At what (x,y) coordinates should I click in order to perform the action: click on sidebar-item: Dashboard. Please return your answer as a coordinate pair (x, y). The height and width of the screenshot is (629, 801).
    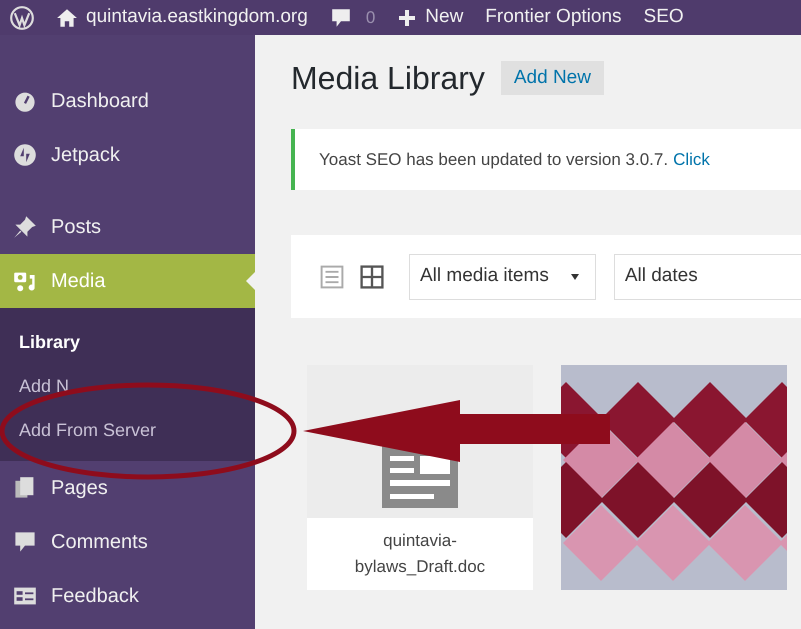
    Looking at the image, I should click on (127, 101).